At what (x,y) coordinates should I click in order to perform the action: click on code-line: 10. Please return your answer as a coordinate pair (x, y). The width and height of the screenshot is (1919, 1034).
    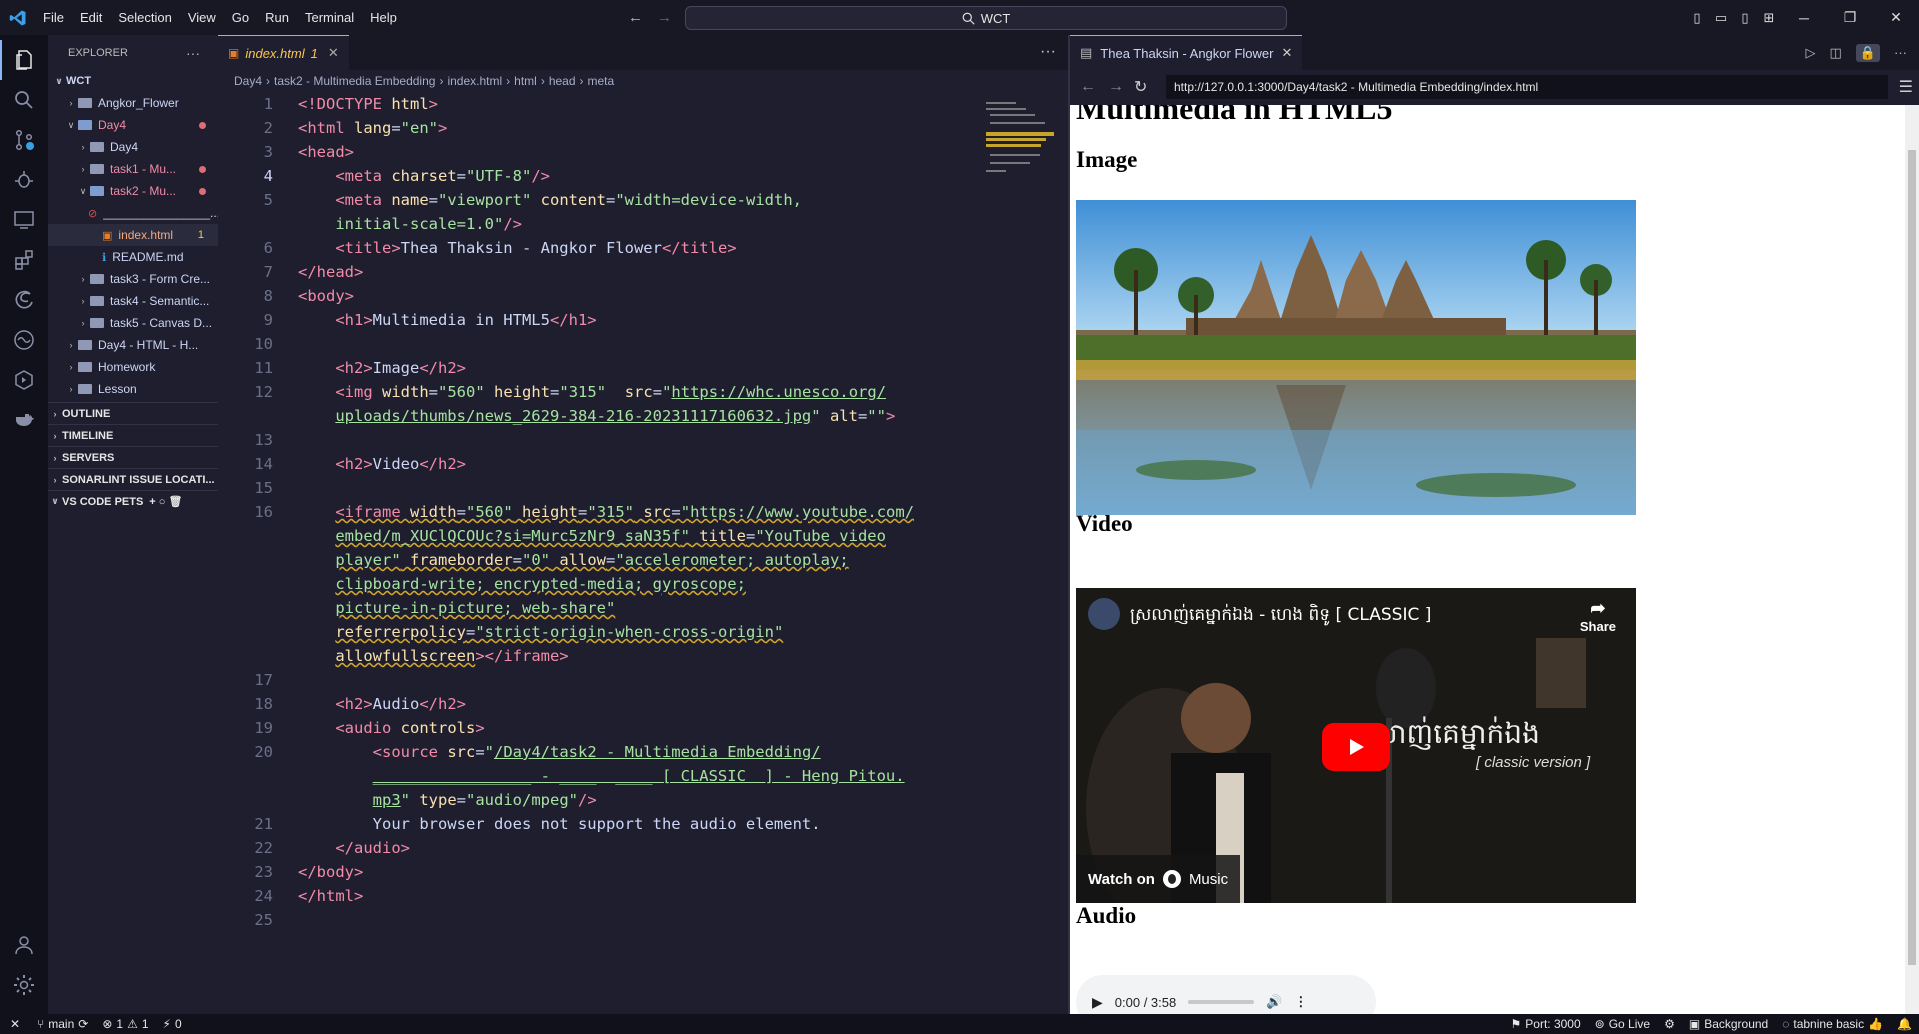
    Looking at the image, I should click on (643, 344).